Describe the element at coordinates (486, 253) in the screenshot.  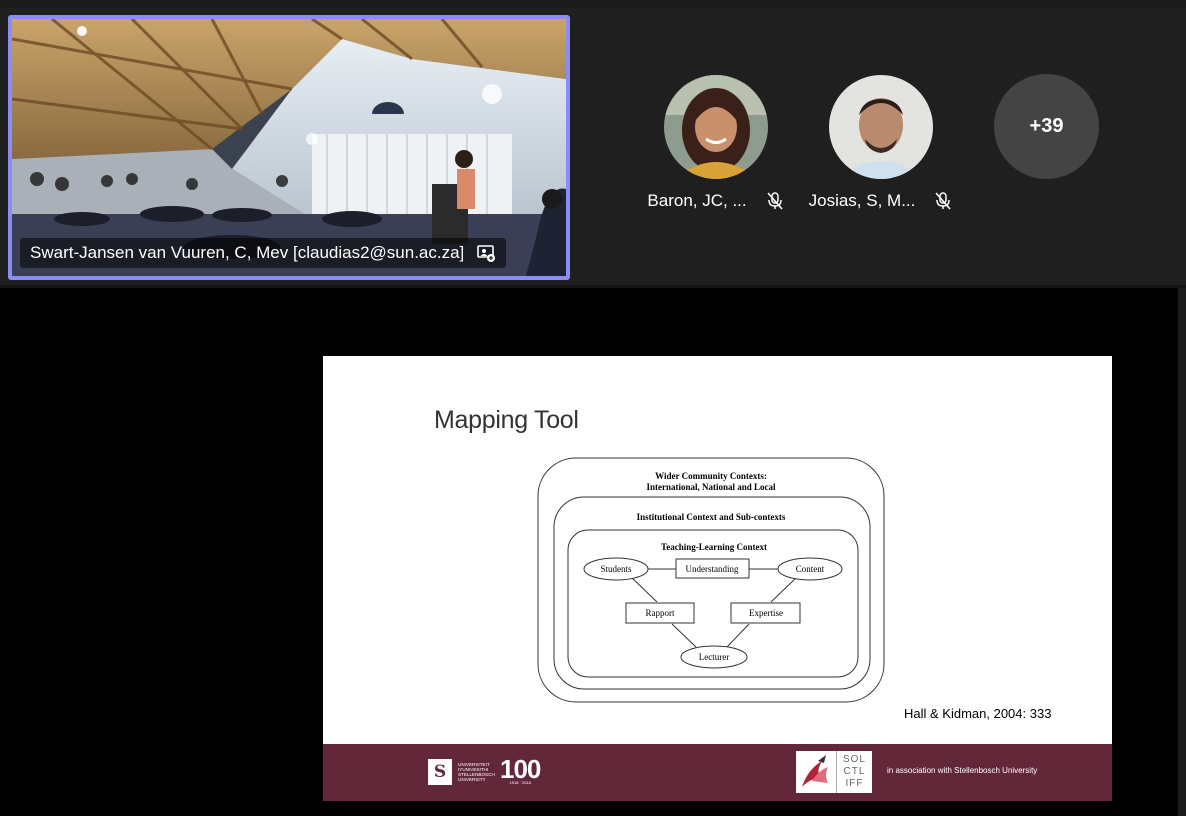
I see `screen-share-icon` at that location.